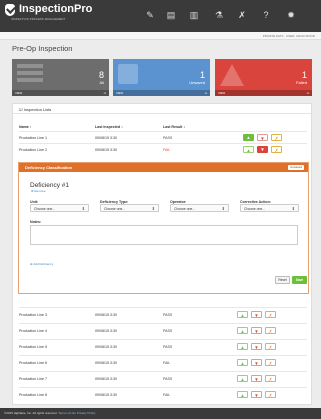 This screenshot has height=419, width=321. Describe the element at coordinates (301, 82) in the screenshot. I see `card-label: Failed` at that location.